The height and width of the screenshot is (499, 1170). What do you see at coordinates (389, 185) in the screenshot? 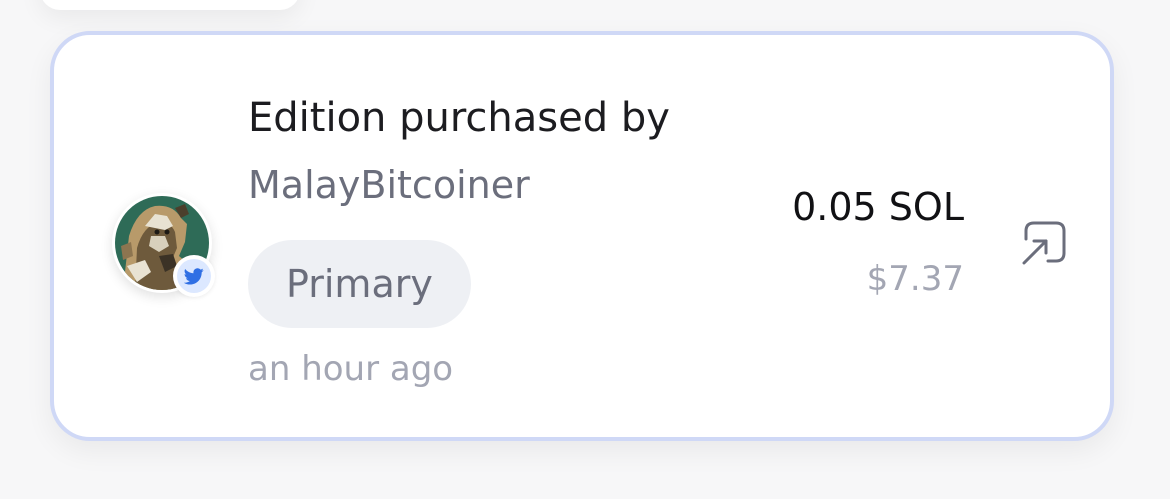
I see `buyer-username-link: MalayBitcoiner` at bounding box center [389, 185].